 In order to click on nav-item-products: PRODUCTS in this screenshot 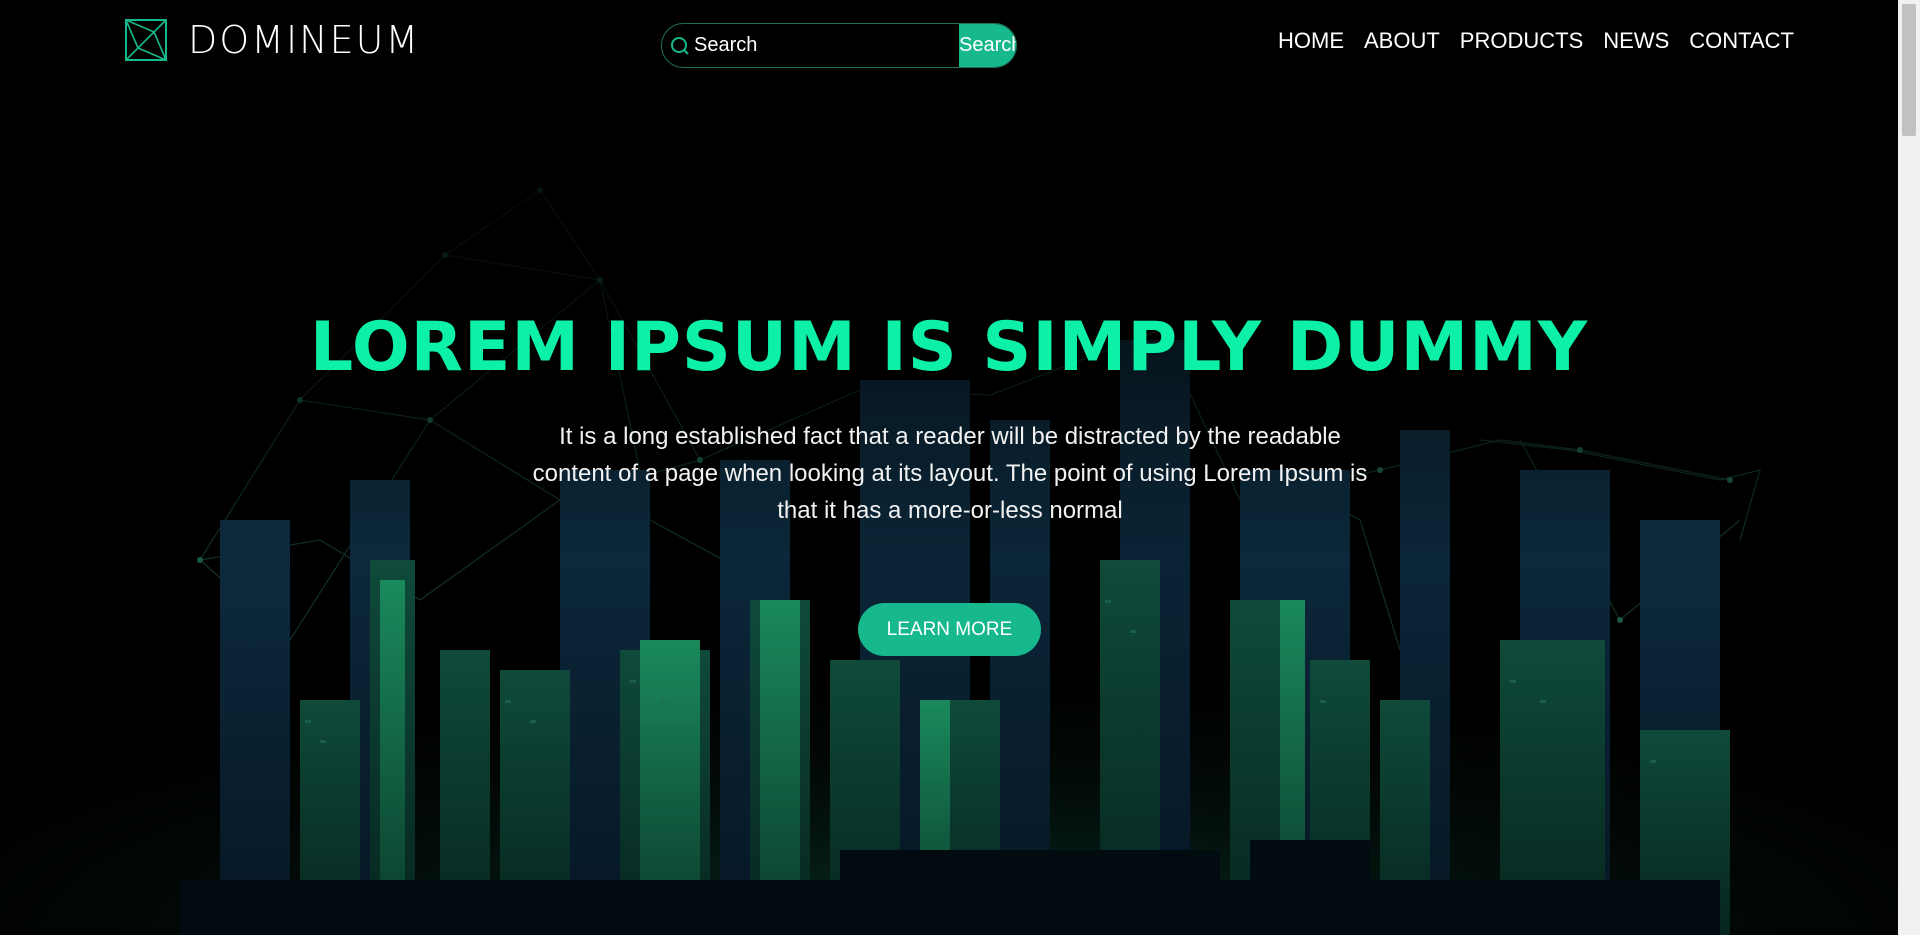, I will do `click(1521, 41)`.